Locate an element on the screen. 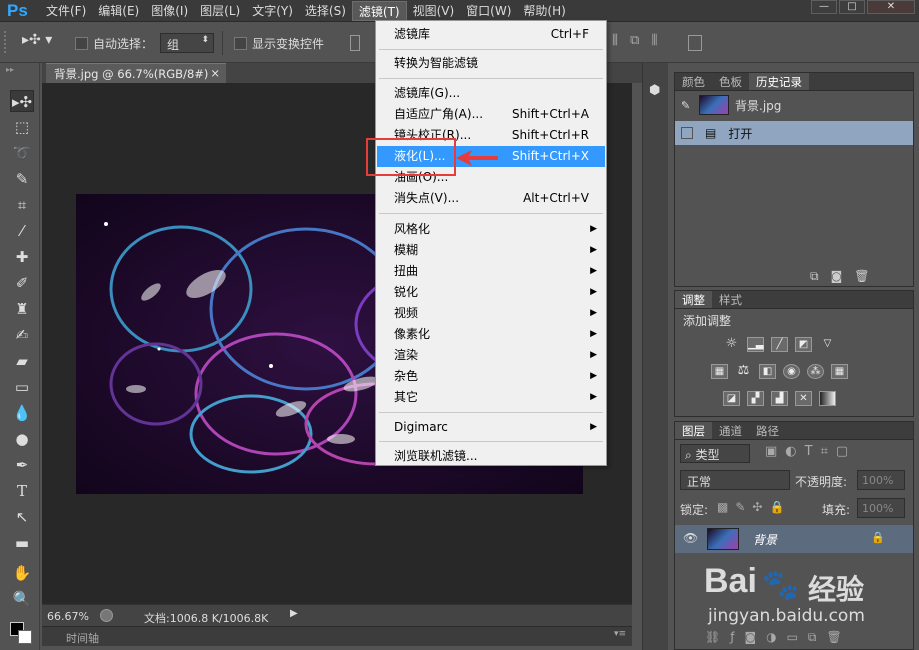 Image resolution: width=919 pixels, height=650 pixels. menu-item-noise: 杂色 ▶ is located at coordinates (491, 376).